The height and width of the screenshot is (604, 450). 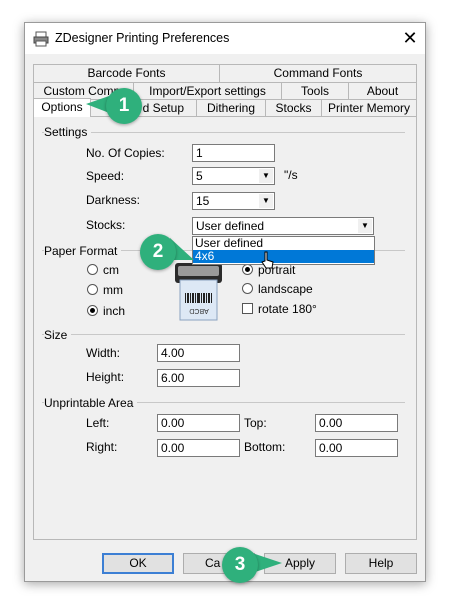 What do you see at coordinates (198, 292) in the screenshot?
I see `label-printer-illustration: ABCD` at bounding box center [198, 292].